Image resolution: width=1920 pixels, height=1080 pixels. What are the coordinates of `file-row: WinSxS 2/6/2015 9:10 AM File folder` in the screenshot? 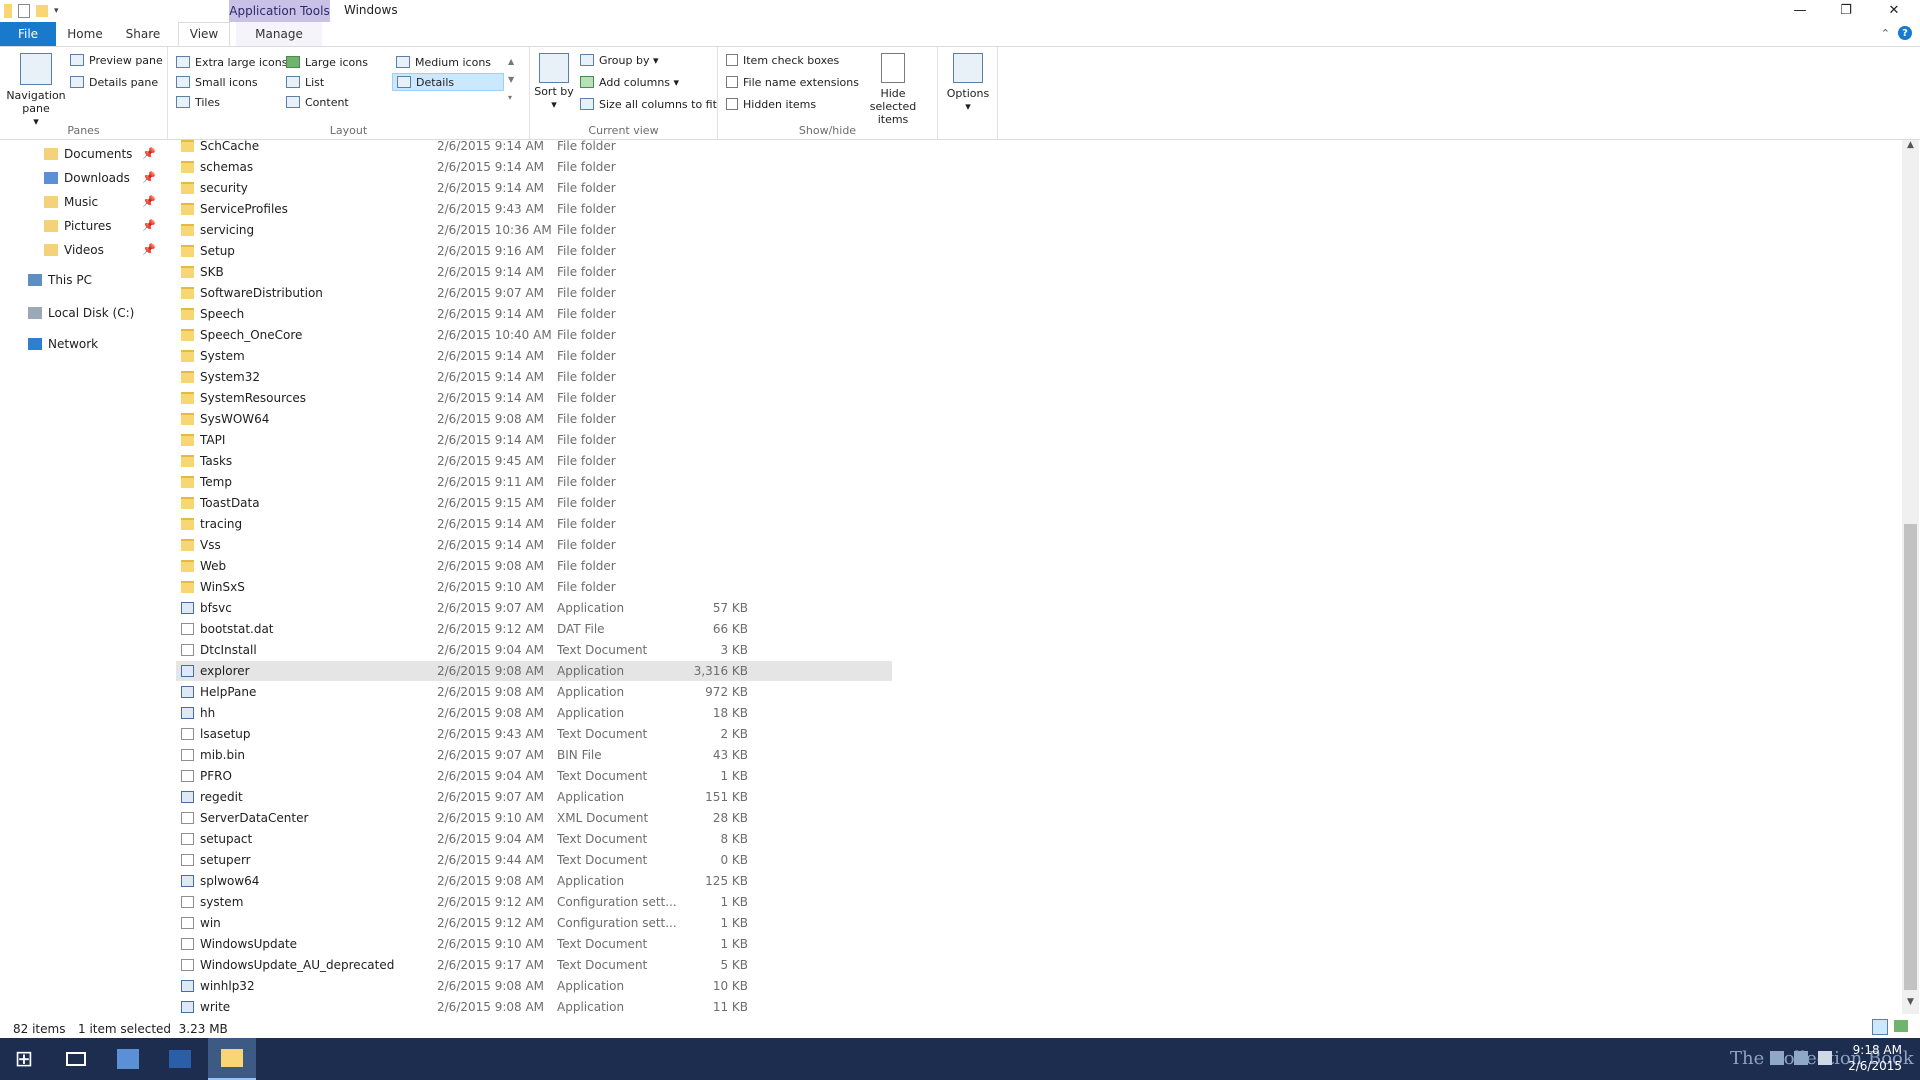 It's located at (534, 587).